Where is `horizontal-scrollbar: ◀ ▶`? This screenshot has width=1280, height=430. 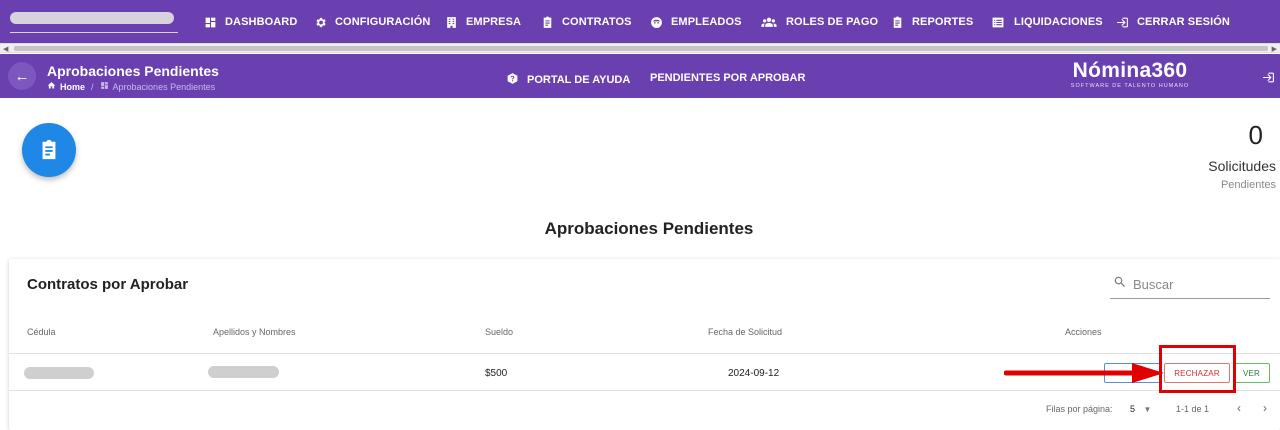 horizontal-scrollbar: ◀ ▶ is located at coordinates (640, 48).